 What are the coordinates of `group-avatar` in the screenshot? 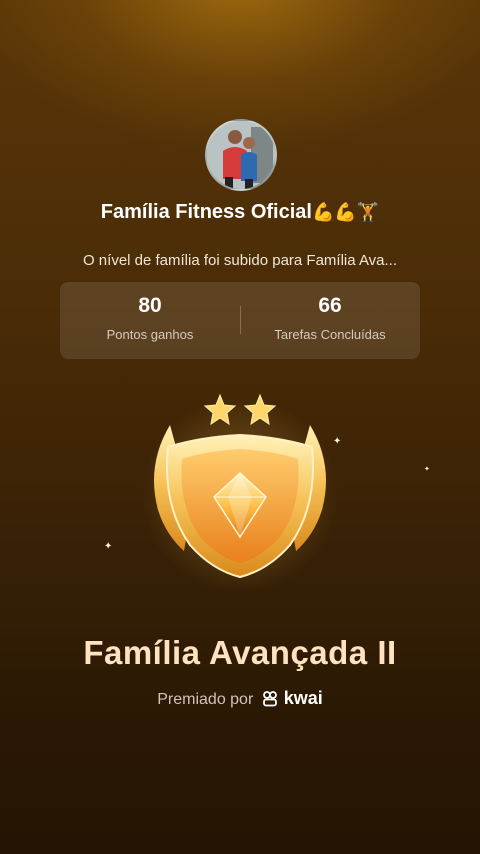 It's located at (241, 155).